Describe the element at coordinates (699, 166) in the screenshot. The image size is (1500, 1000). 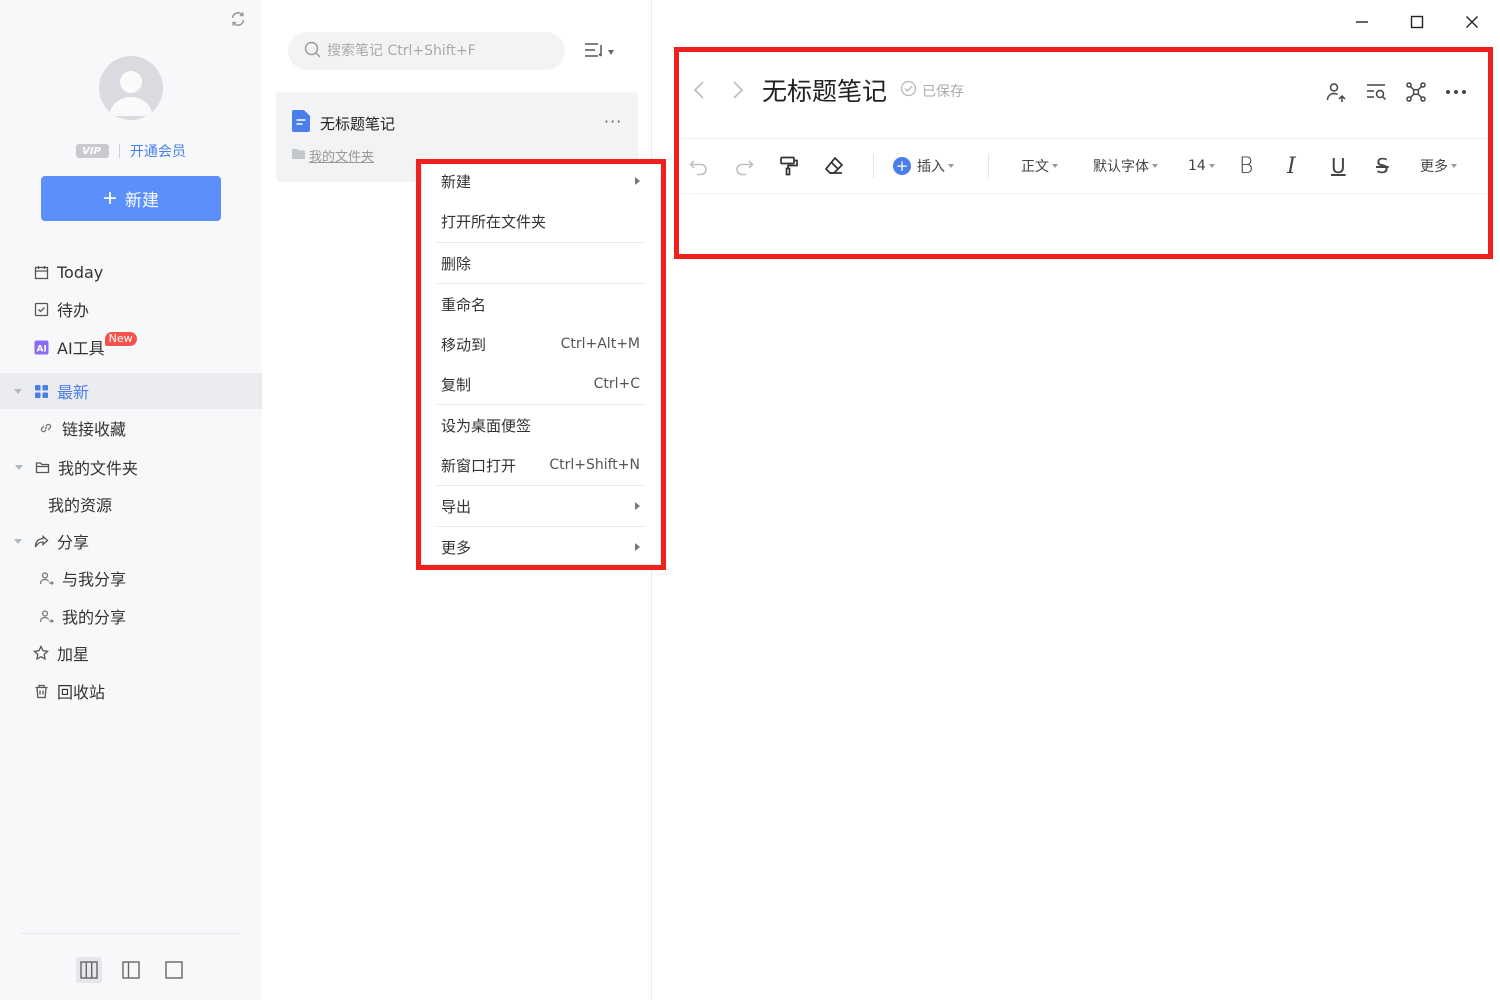
I see `undo-button` at that location.